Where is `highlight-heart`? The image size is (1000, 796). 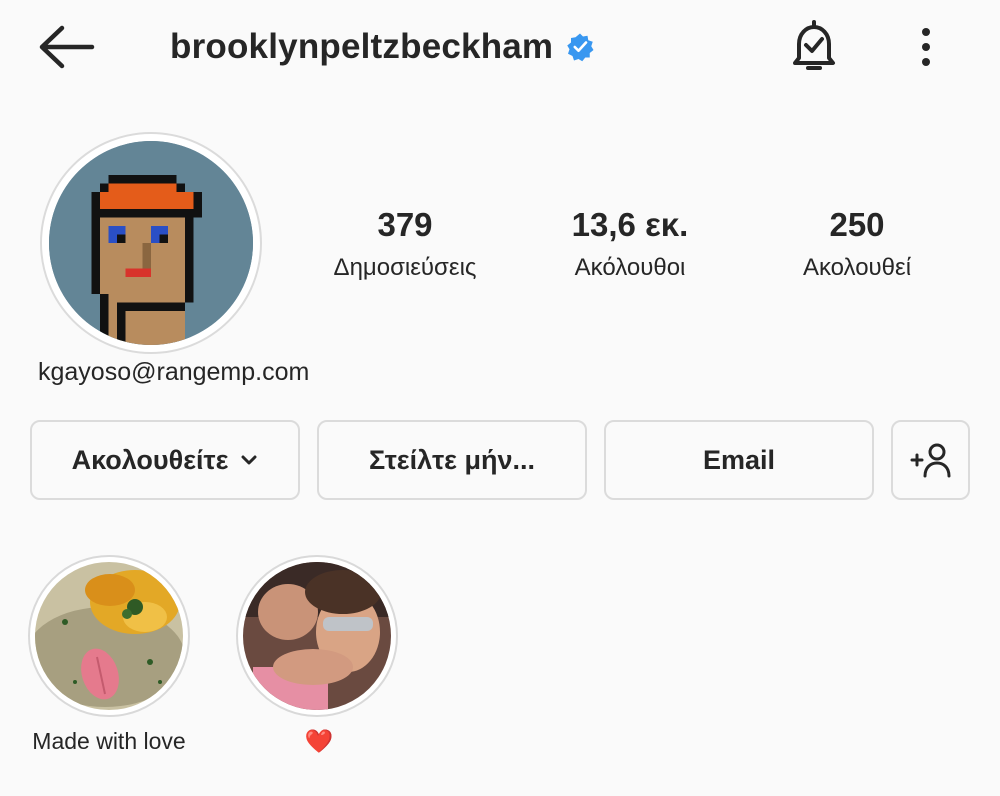
highlight-heart is located at coordinates (317, 636).